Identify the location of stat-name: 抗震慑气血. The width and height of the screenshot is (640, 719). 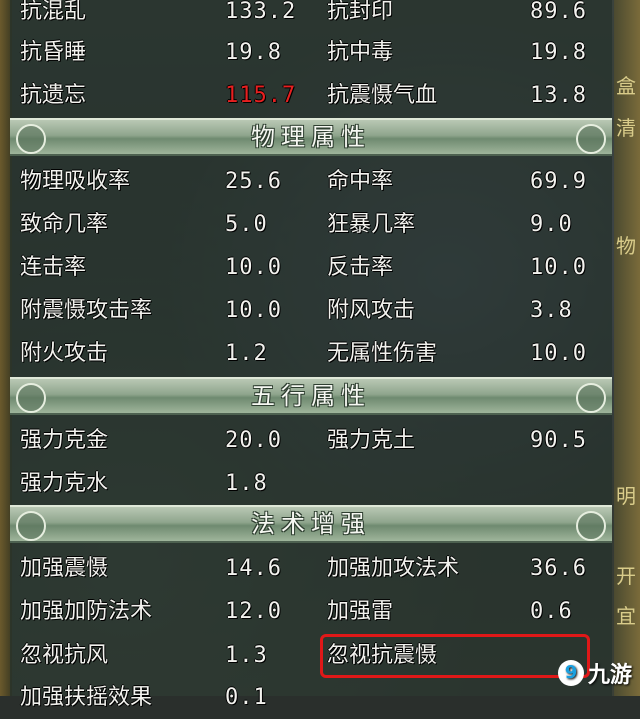
(382, 95).